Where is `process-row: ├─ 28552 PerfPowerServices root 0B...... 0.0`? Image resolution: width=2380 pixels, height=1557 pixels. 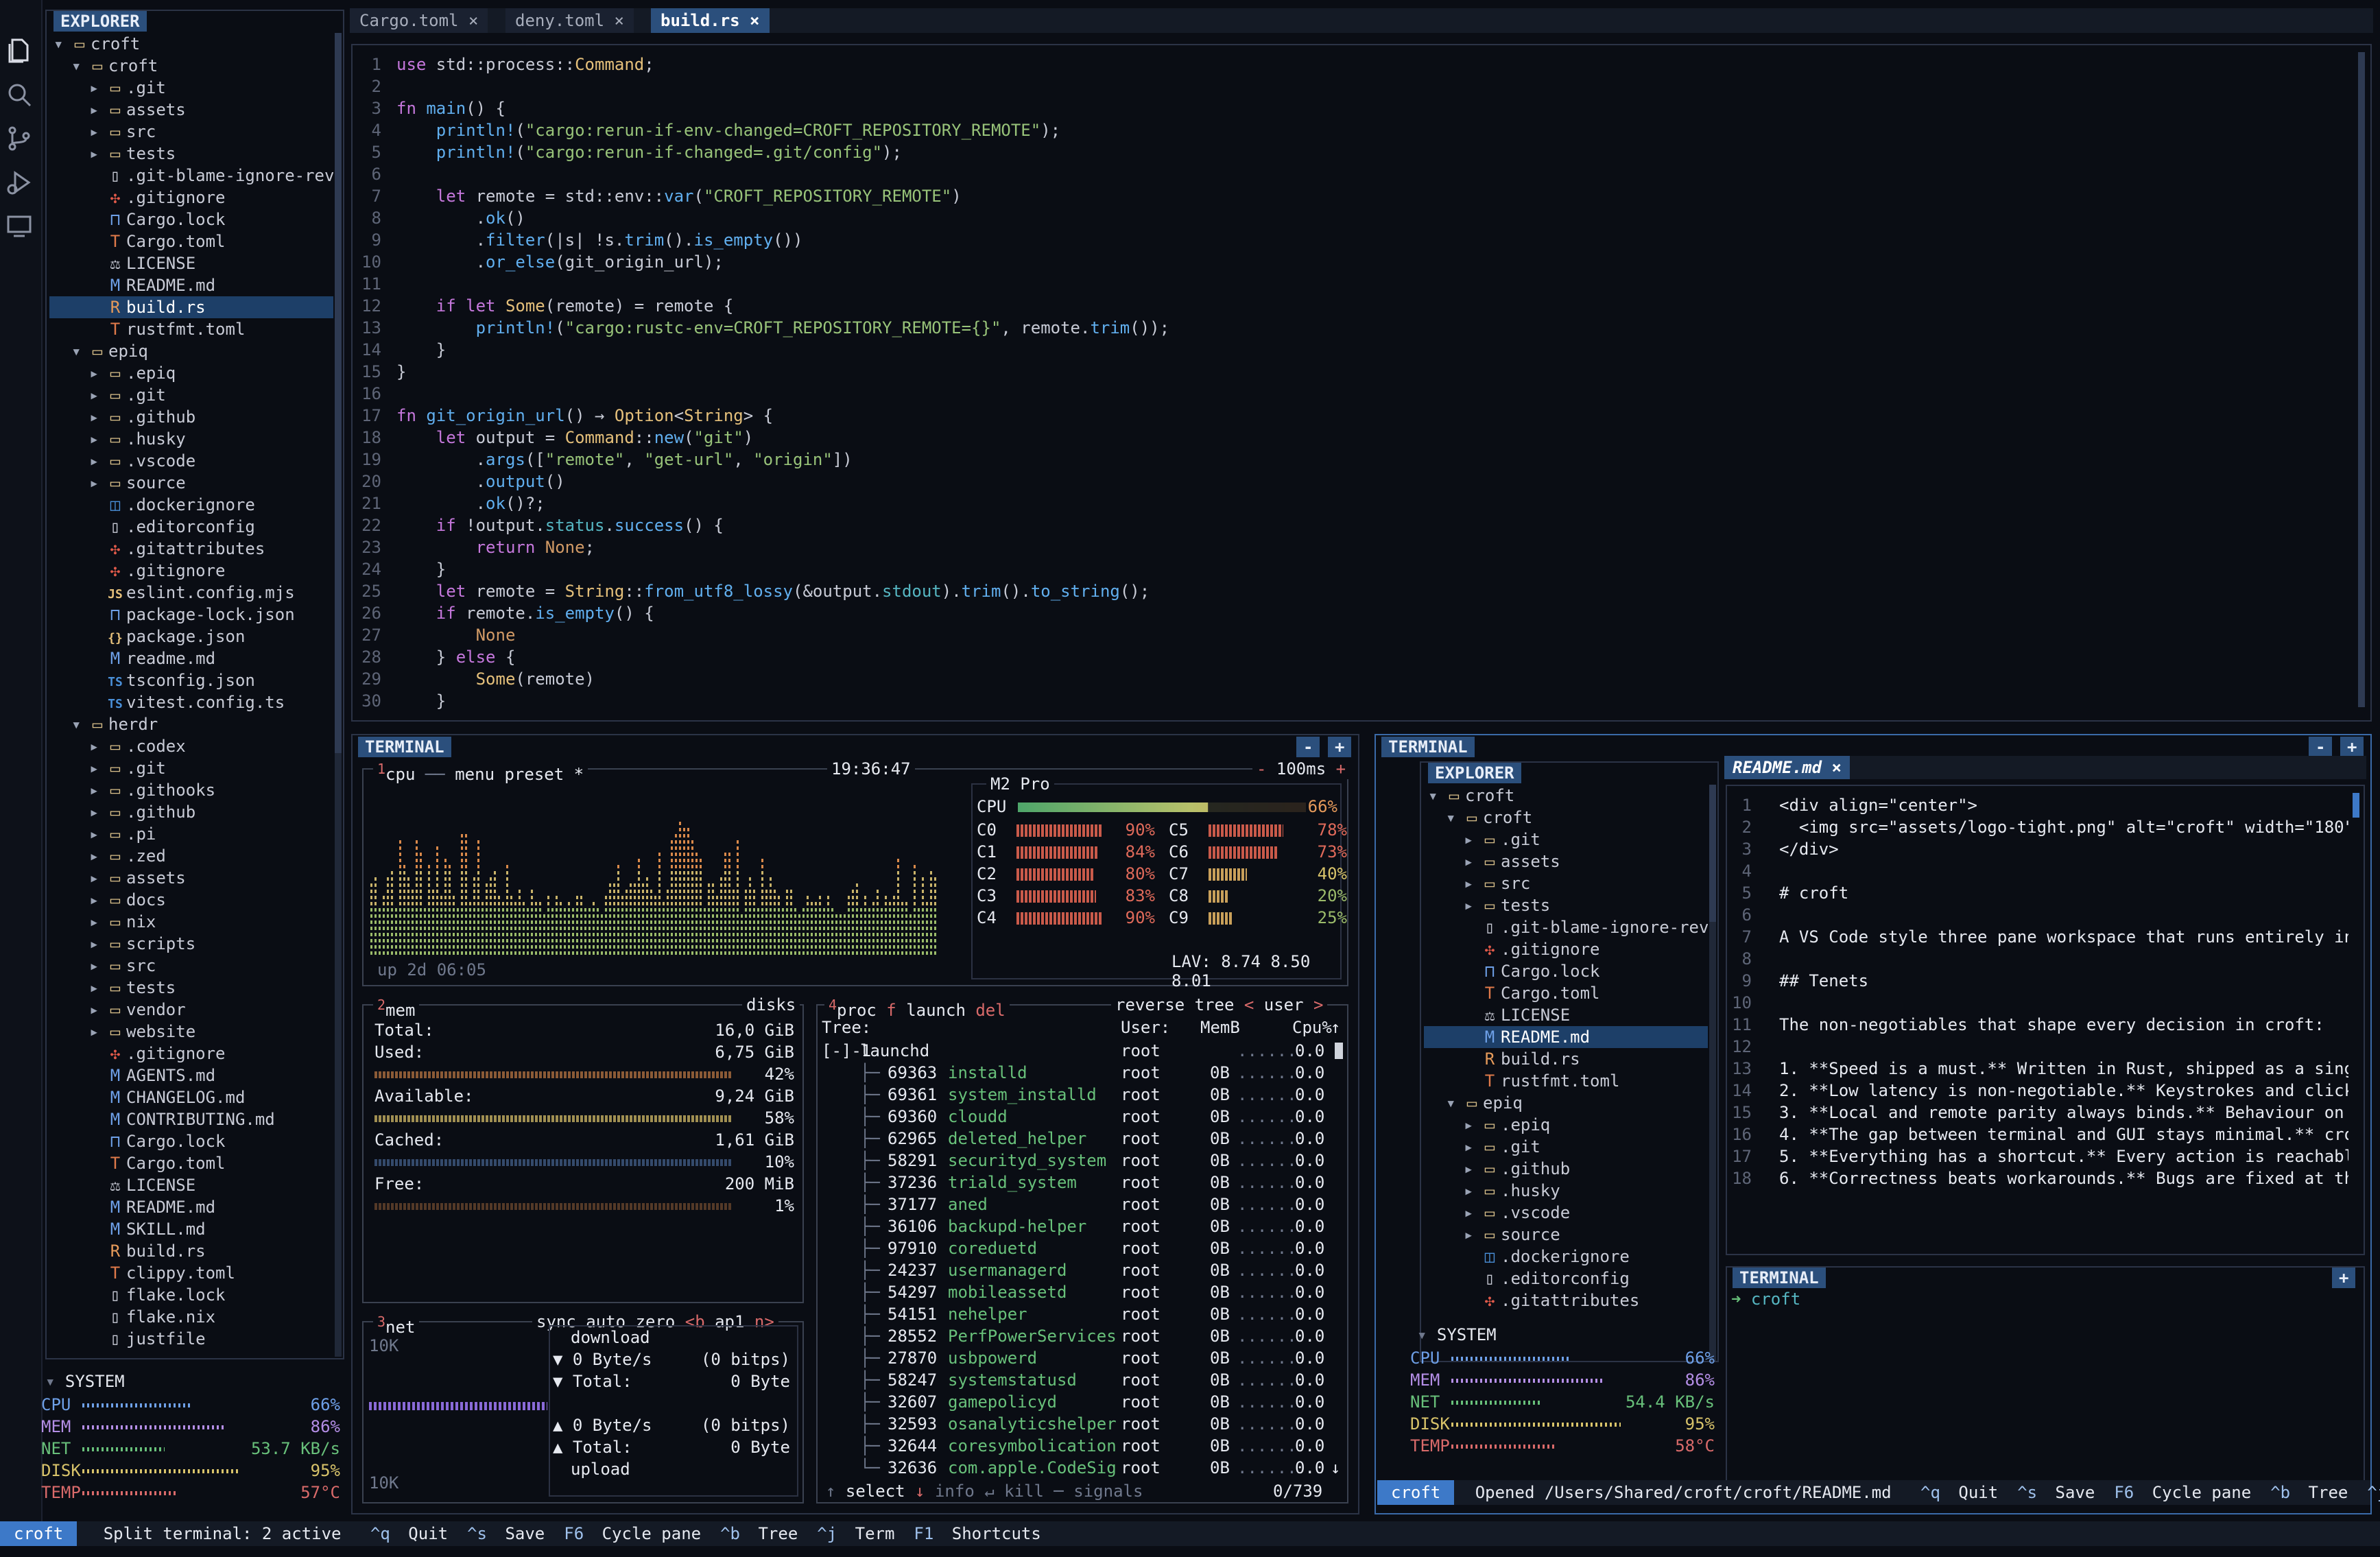
process-row: ├─ 28552 PerfPowerServices root 0B...... 0.0 is located at coordinates (1082, 1336).